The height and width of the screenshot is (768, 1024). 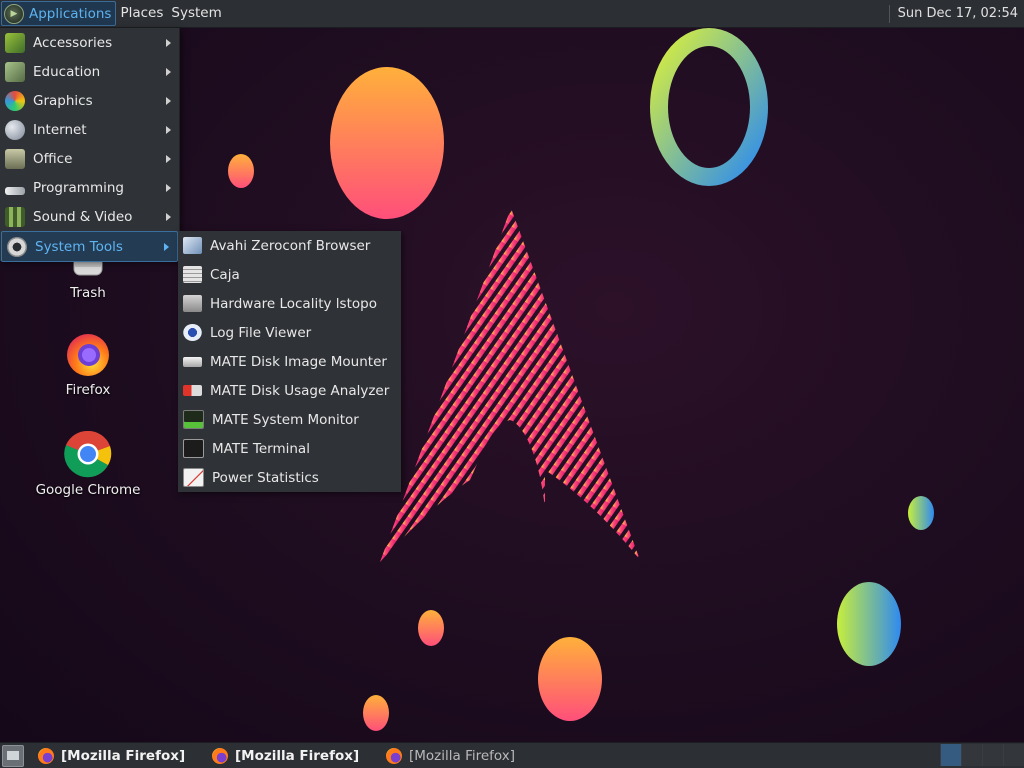 What do you see at coordinates (78, 187) in the screenshot?
I see `menu-item-label: Programming` at bounding box center [78, 187].